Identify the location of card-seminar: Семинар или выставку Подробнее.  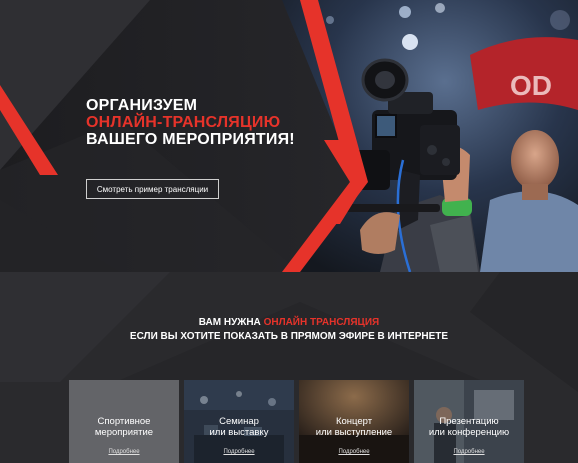
(239, 421).